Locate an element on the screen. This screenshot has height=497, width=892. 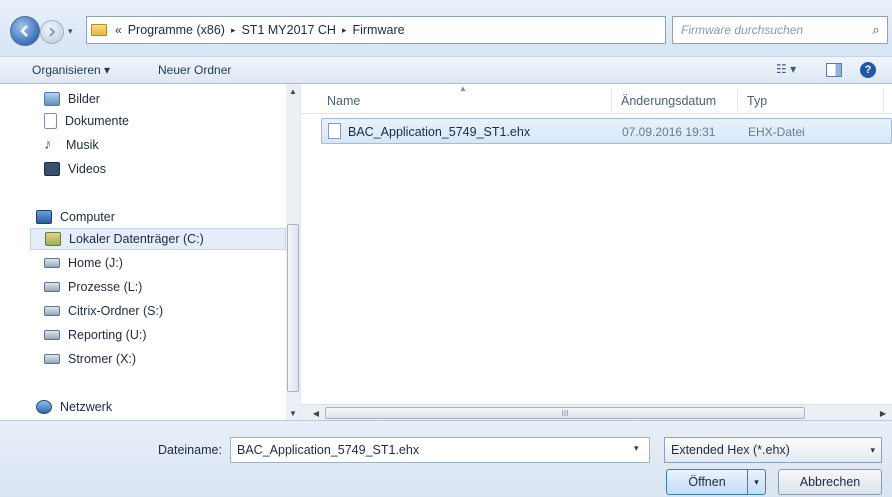
nav-item-label: Musik is located at coordinates (82, 145).